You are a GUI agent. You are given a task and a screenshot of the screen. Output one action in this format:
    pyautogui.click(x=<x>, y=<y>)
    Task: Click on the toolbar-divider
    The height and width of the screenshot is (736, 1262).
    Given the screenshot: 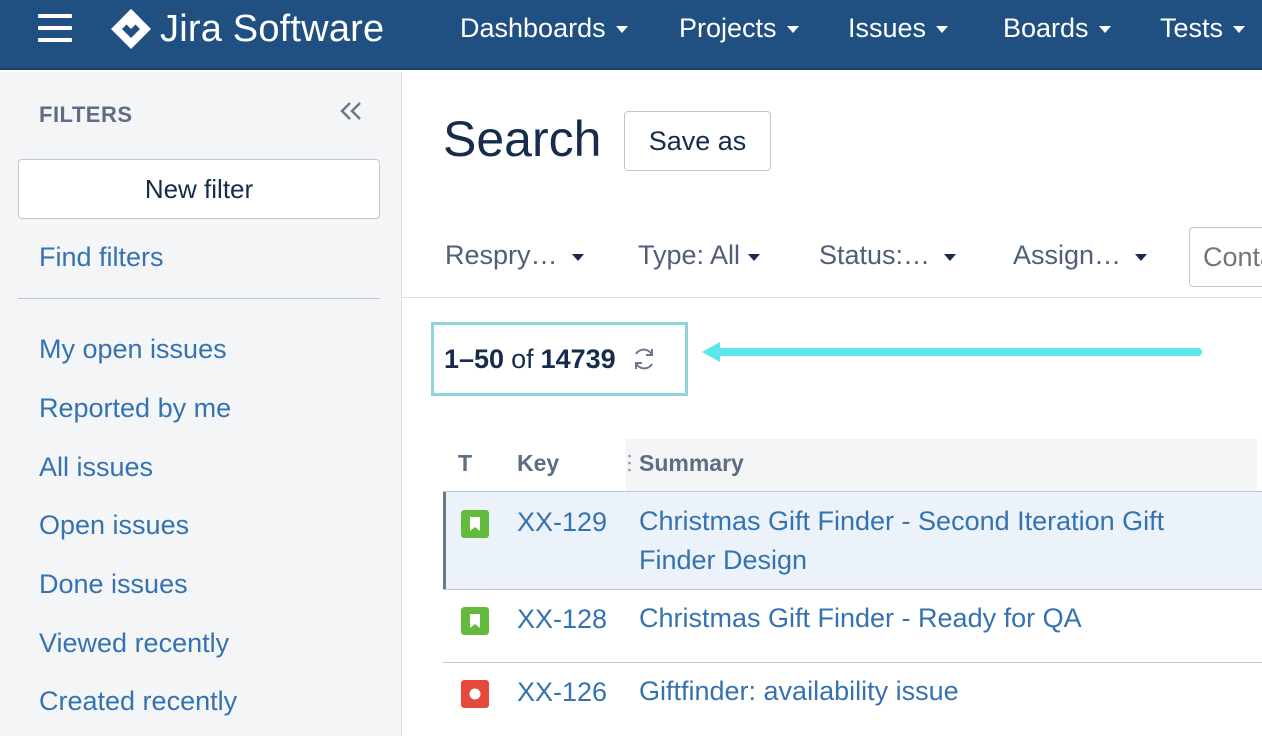 What is the action you would take?
    pyautogui.click(x=832, y=297)
    